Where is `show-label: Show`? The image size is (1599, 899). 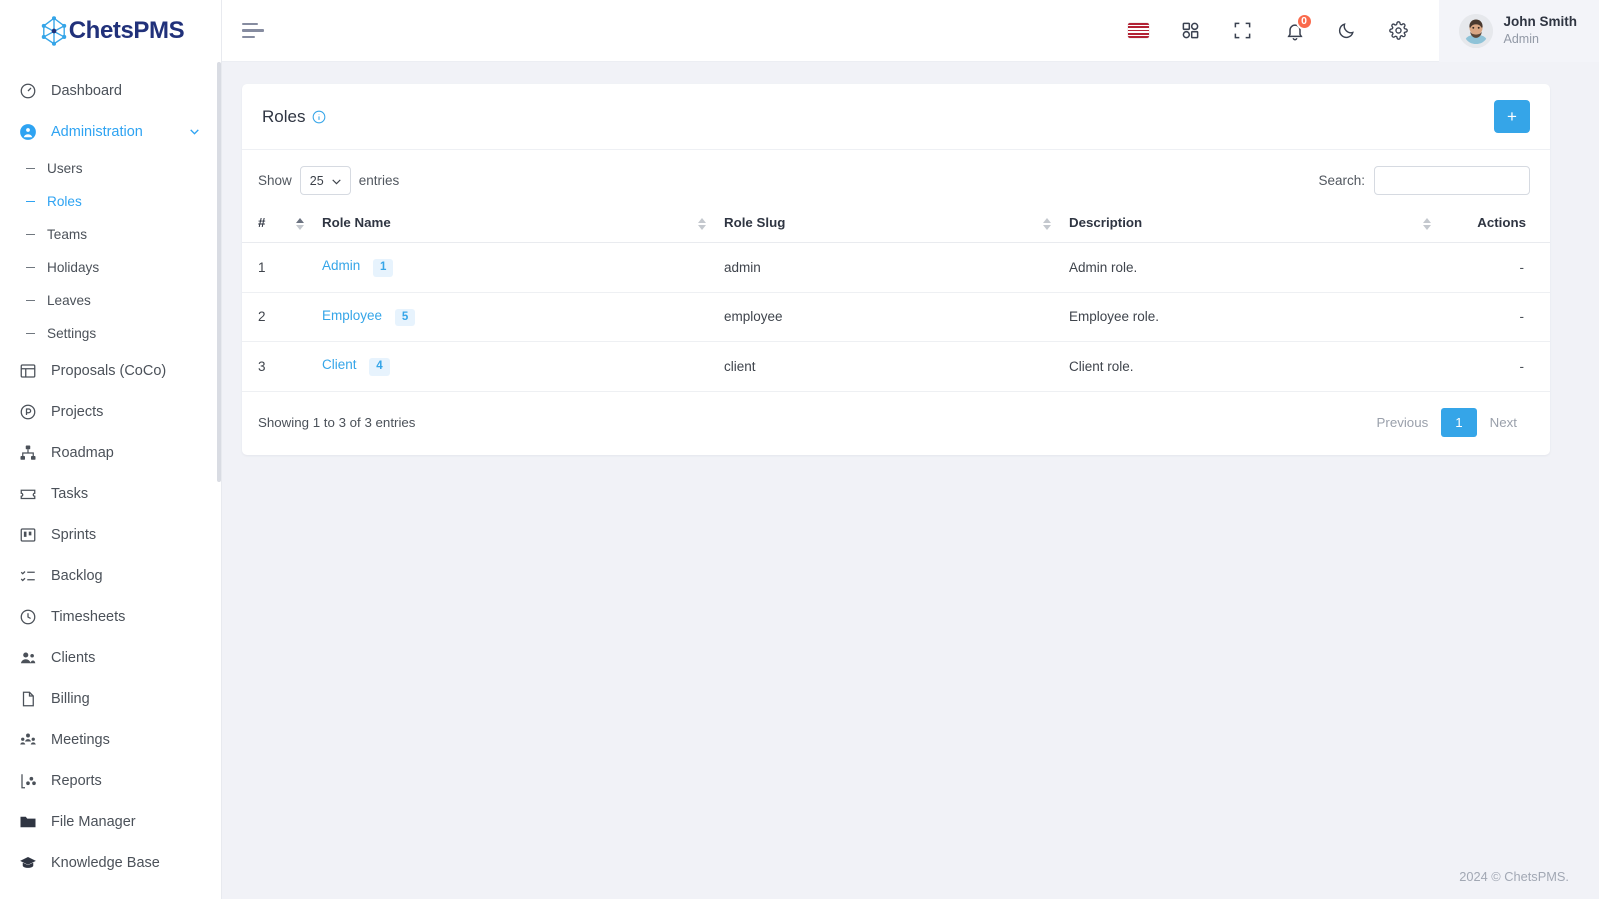
show-label: Show is located at coordinates (275, 180).